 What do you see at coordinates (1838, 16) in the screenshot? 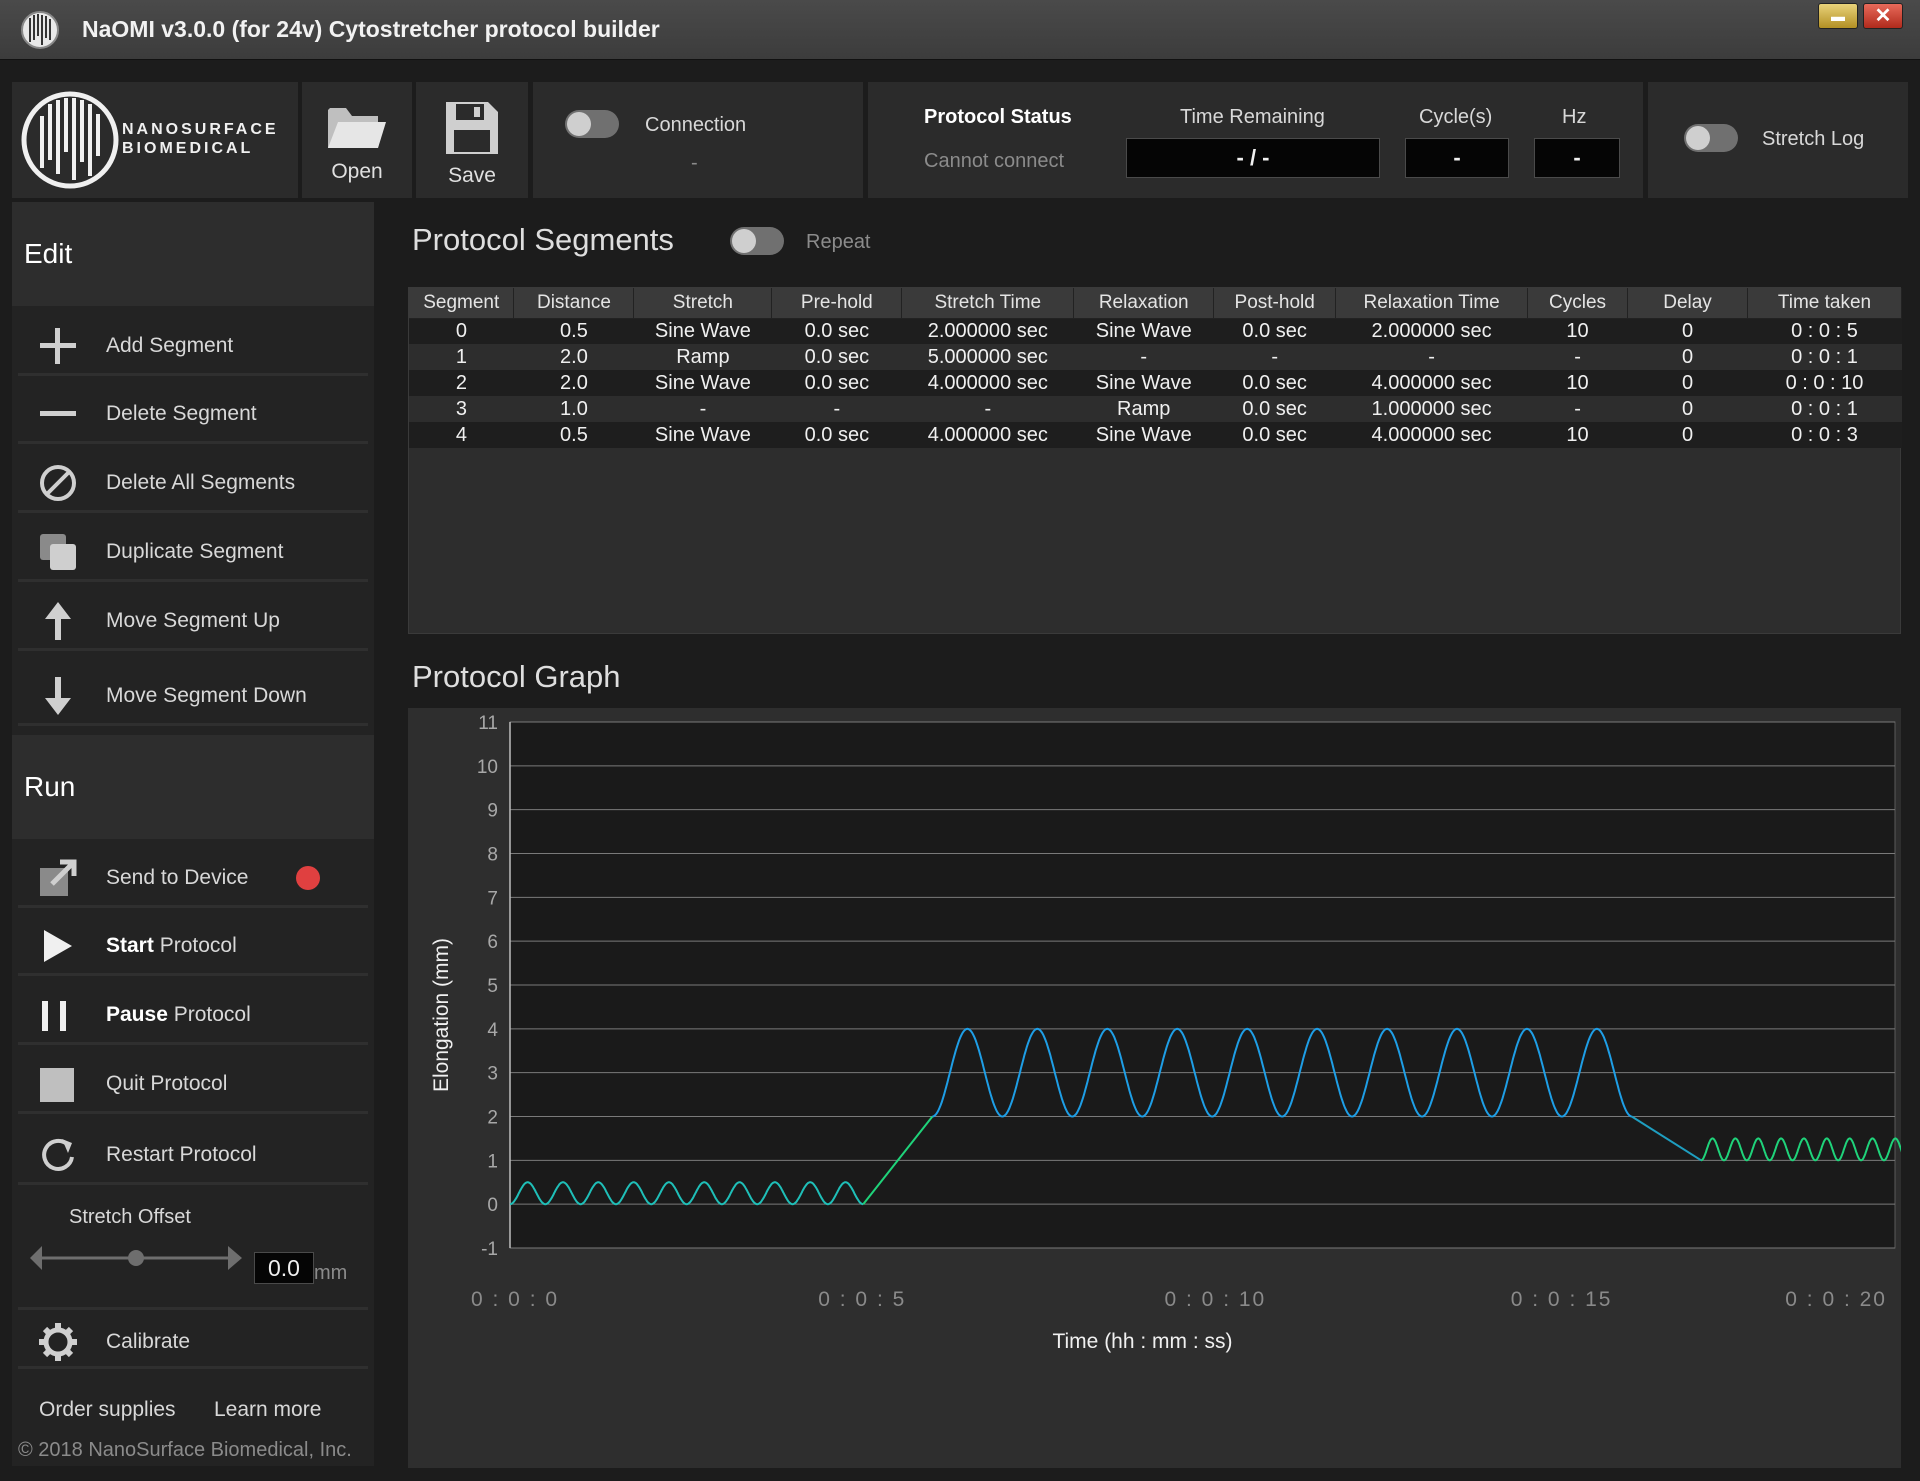
I see `minimize-button: ▬` at bounding box center [1838, 16].